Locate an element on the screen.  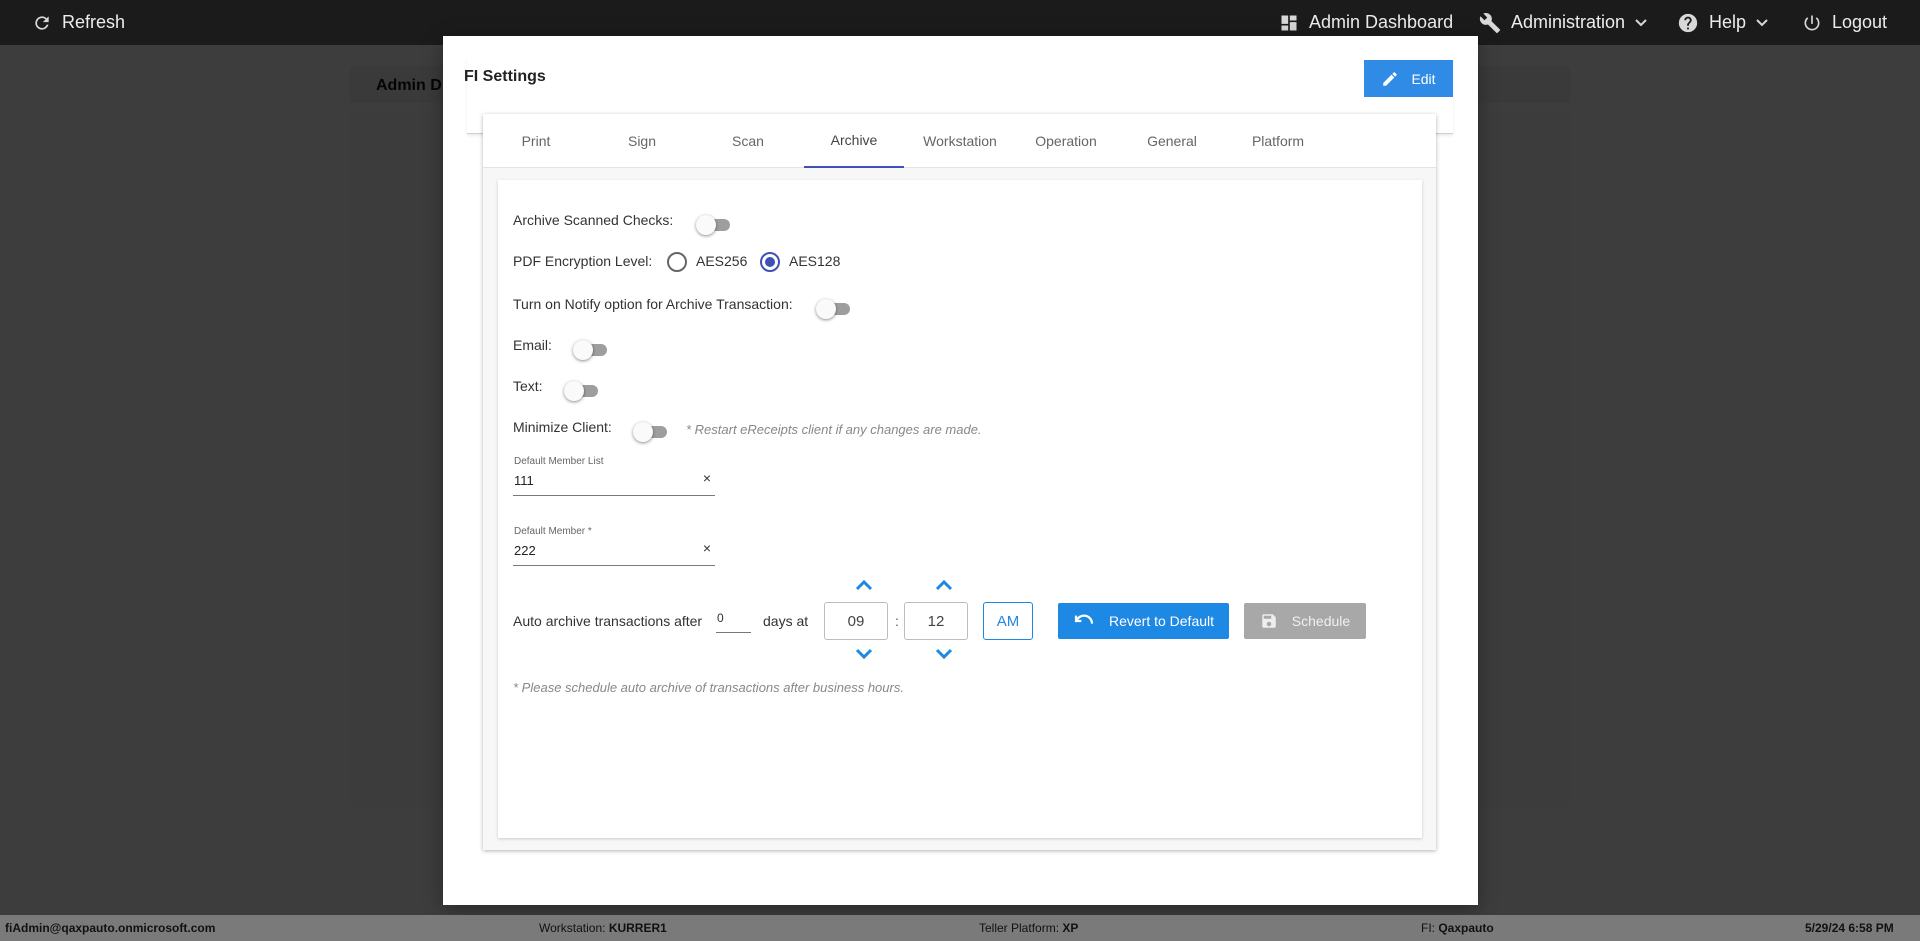
auto-archive-label: Auto archive transactions after is located at coordinates (608, 621).